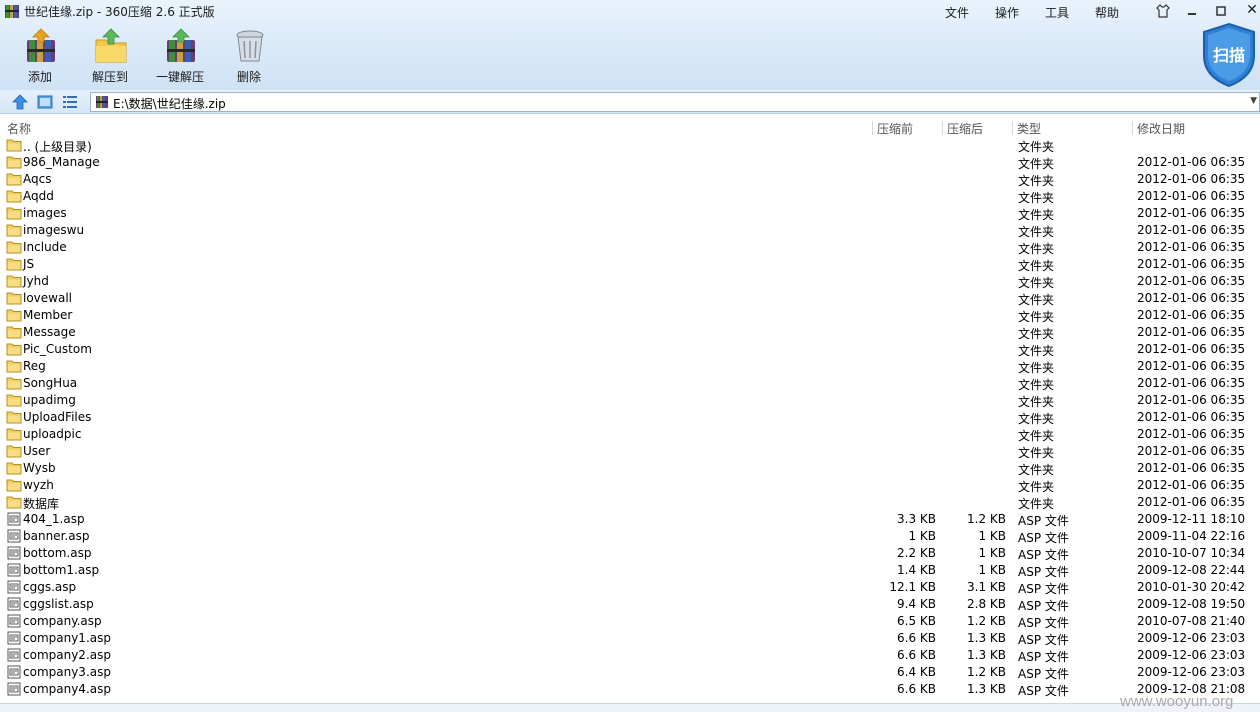 This screenshot has height=712, width=1260. Describe the element at coordinates (249, 57) in the screenshot. I see `delete-button: 删除` at that location.